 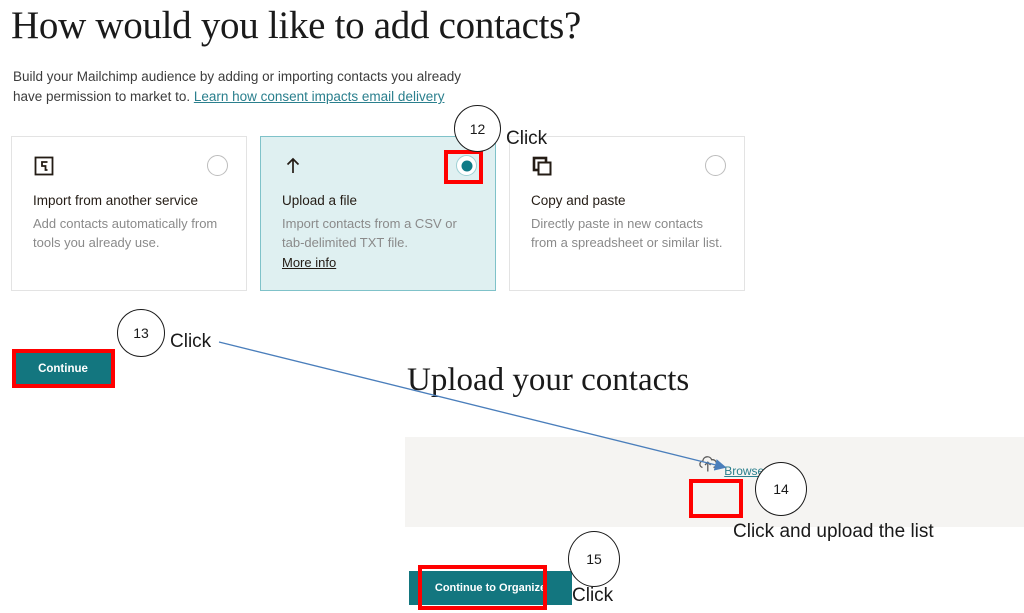 I want to click on continue-to-organize-button: Continue to Organize, so click(x=490, y=588).